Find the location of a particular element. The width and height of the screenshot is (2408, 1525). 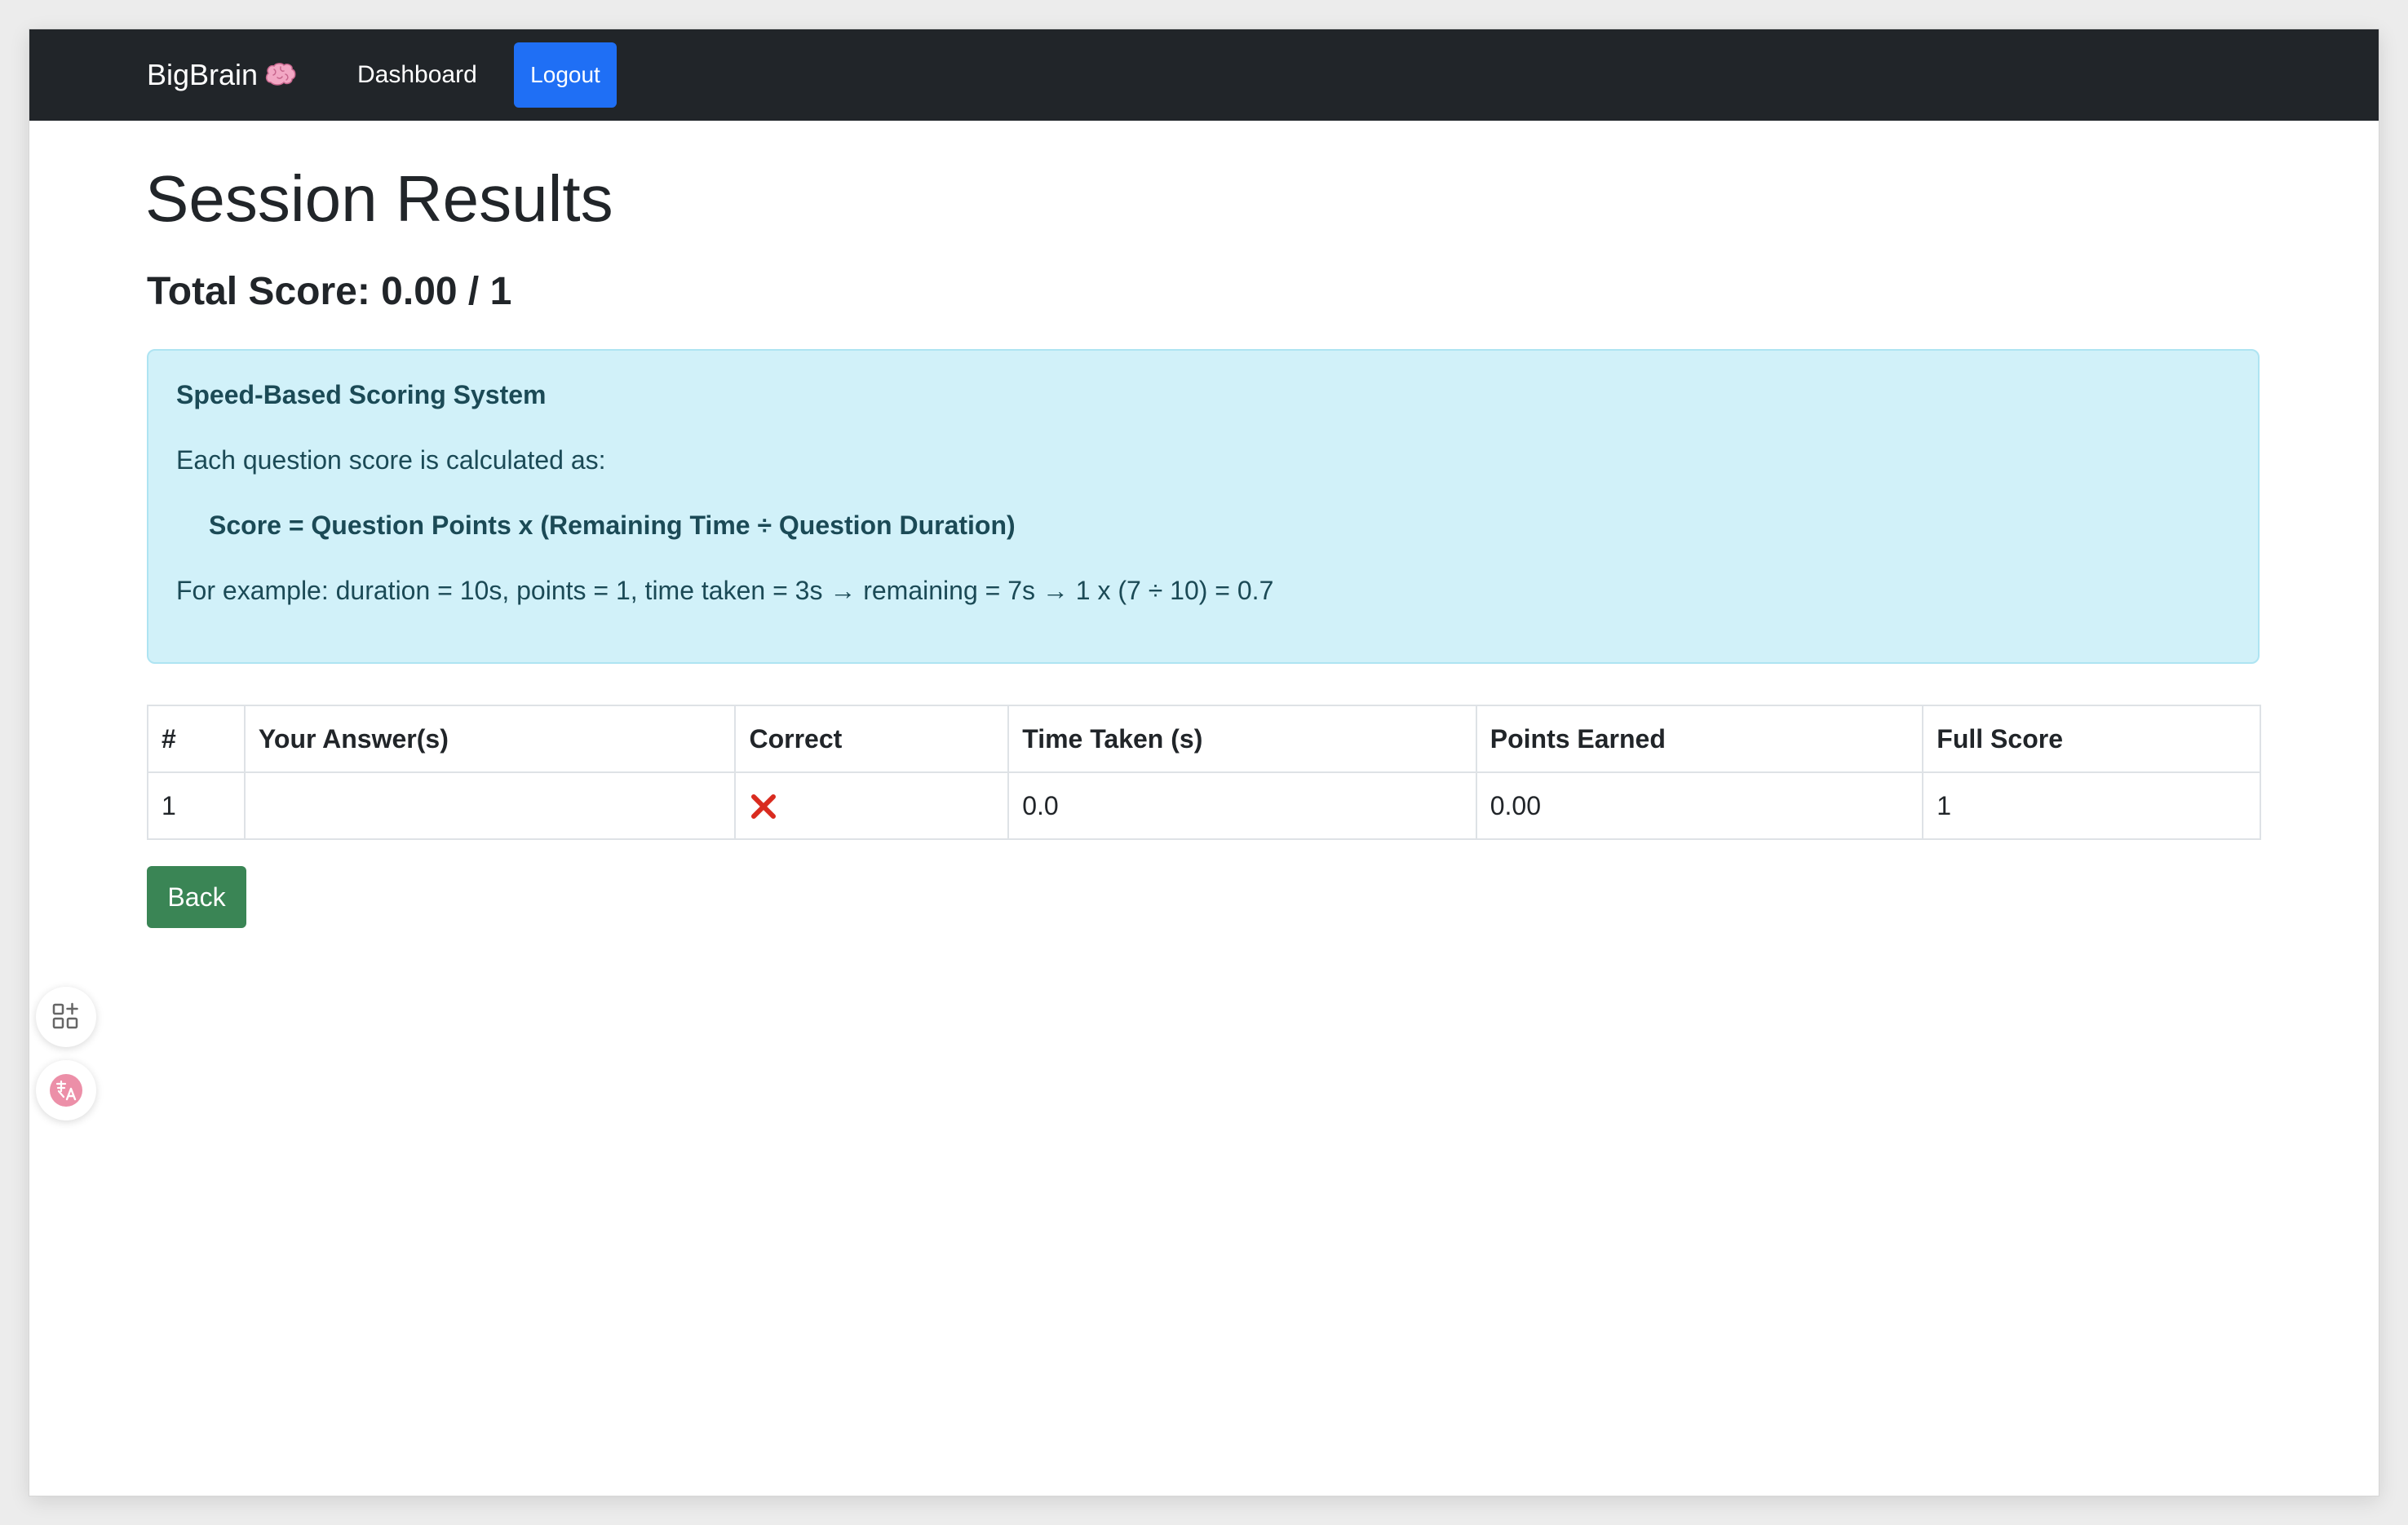

back-button: Back is located at coordinates (196, 897).